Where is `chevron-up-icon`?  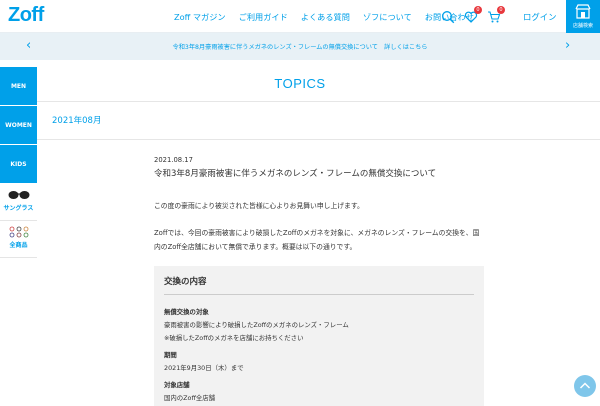
chevron-up-icon is located at coordinates (585, 385).